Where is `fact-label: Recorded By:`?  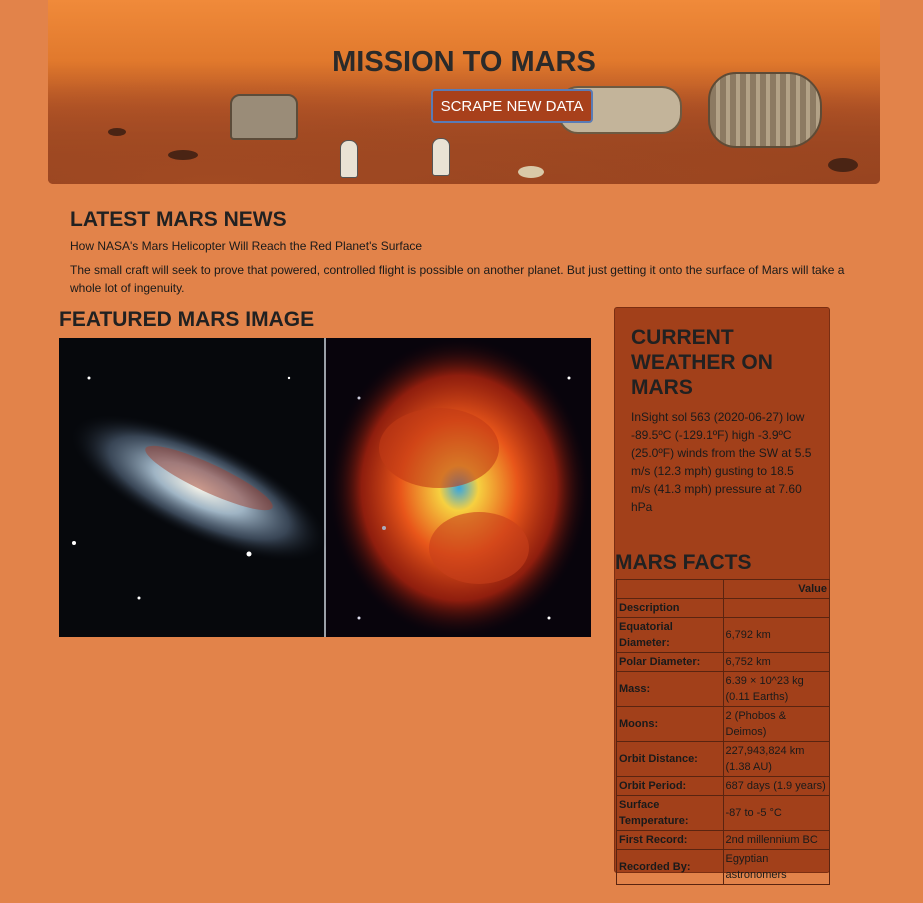
fact-label: Recorded By: is located at coordinates (670, 867).